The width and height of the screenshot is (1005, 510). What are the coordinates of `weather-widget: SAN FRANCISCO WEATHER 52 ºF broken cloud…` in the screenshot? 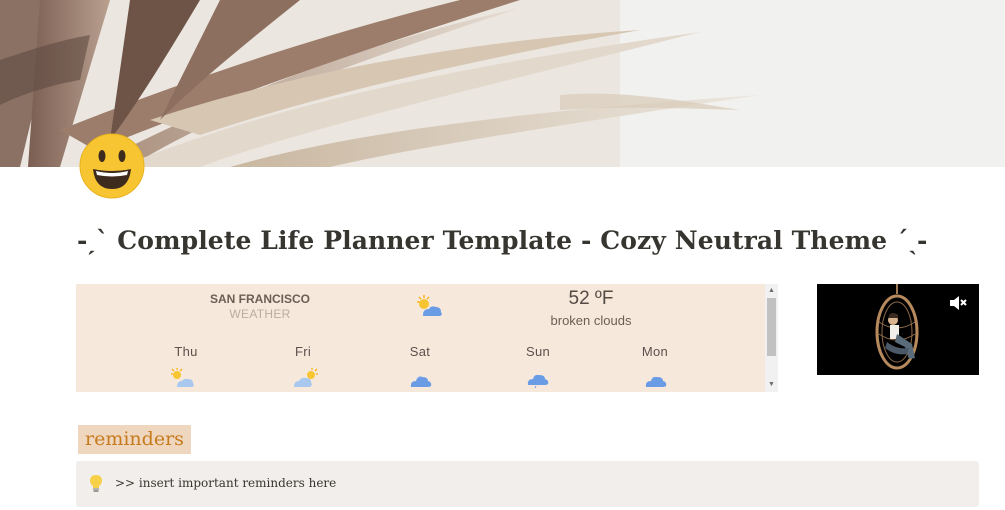 It's located at (427, 338).